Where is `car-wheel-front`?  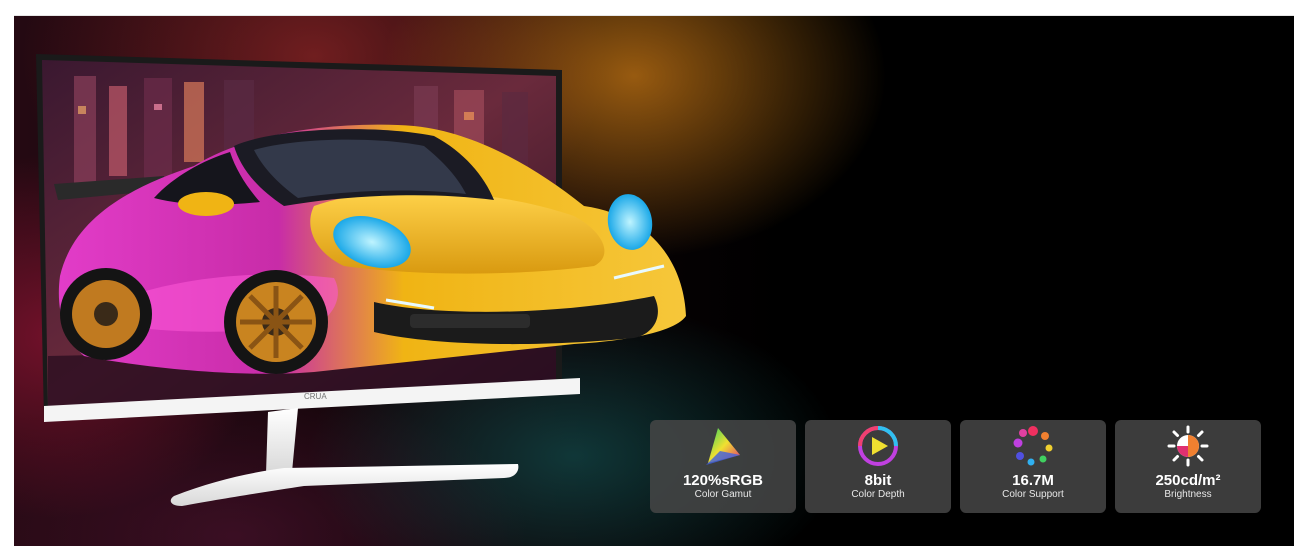 car-wheel-front is located at coordinates (276, 322).